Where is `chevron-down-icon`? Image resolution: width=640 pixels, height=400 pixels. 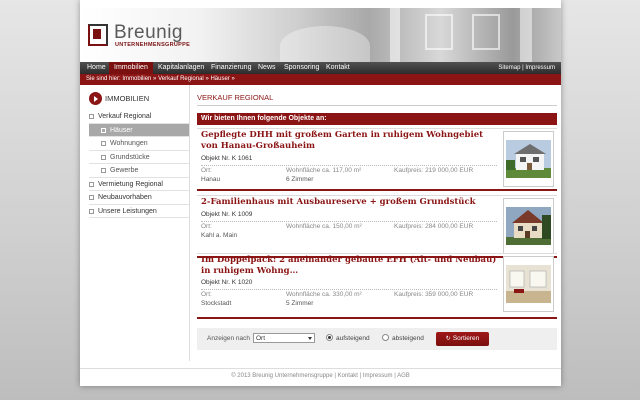
chevron-down-icon is located at coordinates (310, 338).